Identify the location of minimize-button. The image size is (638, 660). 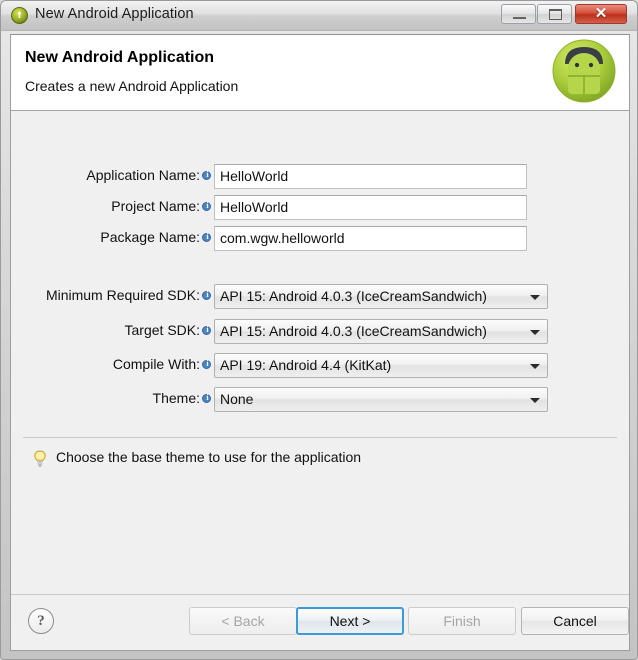
(518, 14).